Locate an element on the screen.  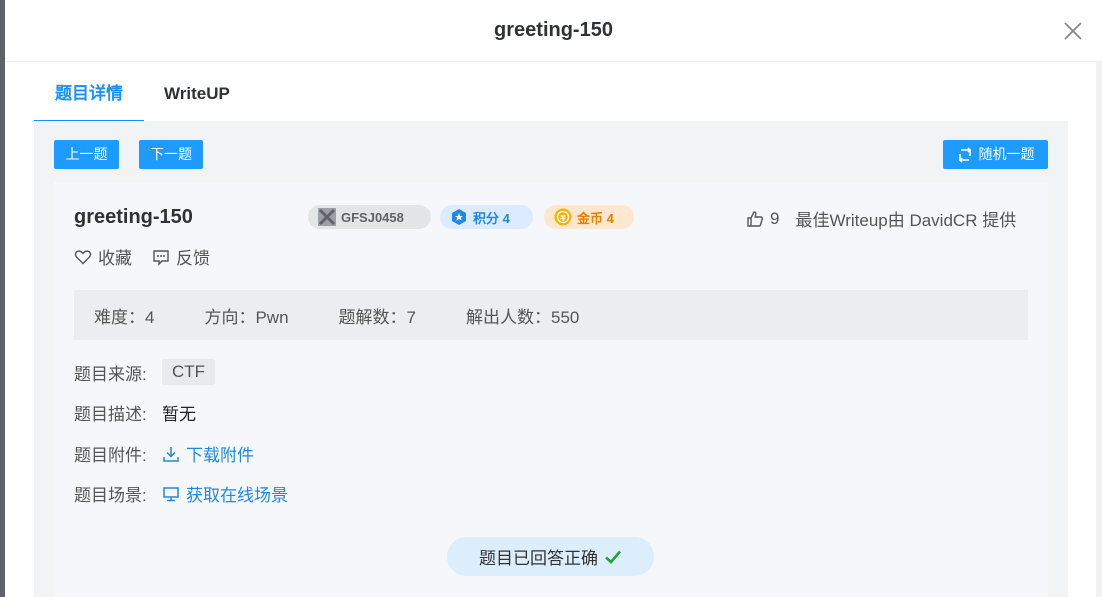
source-tag: CTF is located at coordinates (189, 372).